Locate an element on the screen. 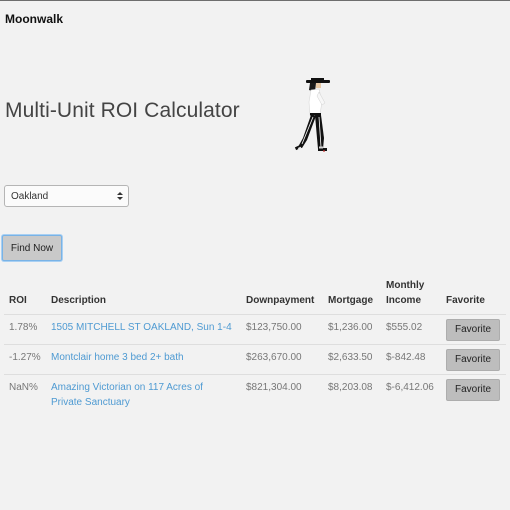 The image size is (510, 510). listing-link: Montclair home 3 bed 2+ bath is located at coordinates (117, 357).